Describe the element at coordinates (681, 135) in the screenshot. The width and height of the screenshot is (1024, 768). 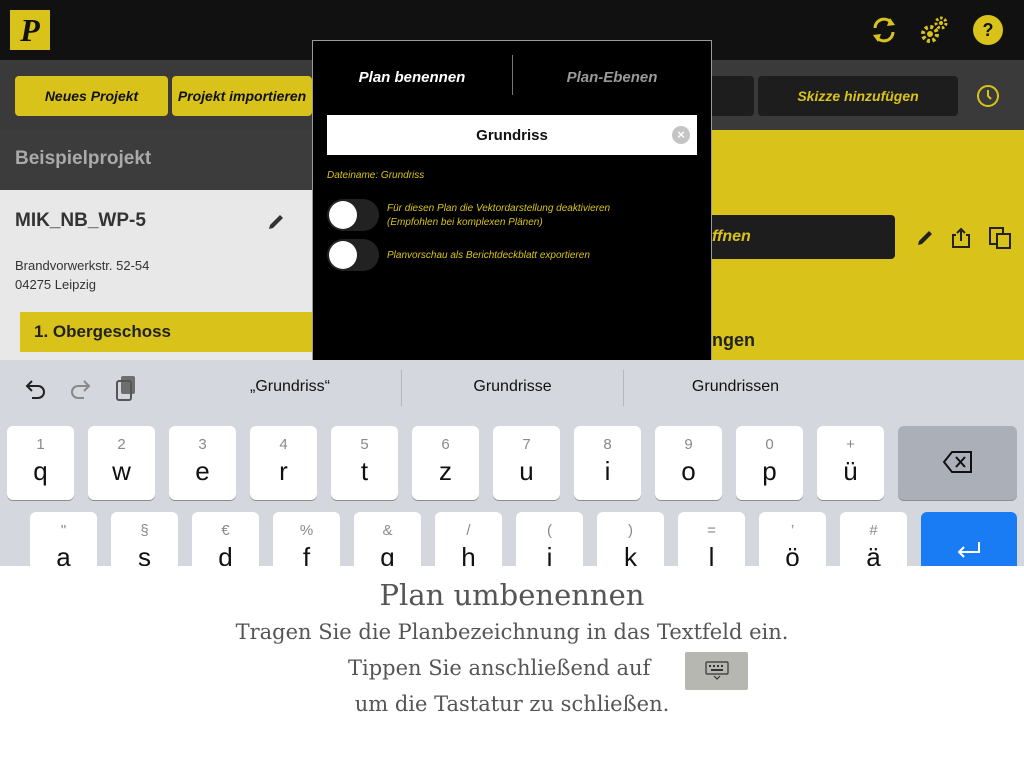
I see `clear-text-icon: ×` at that location.